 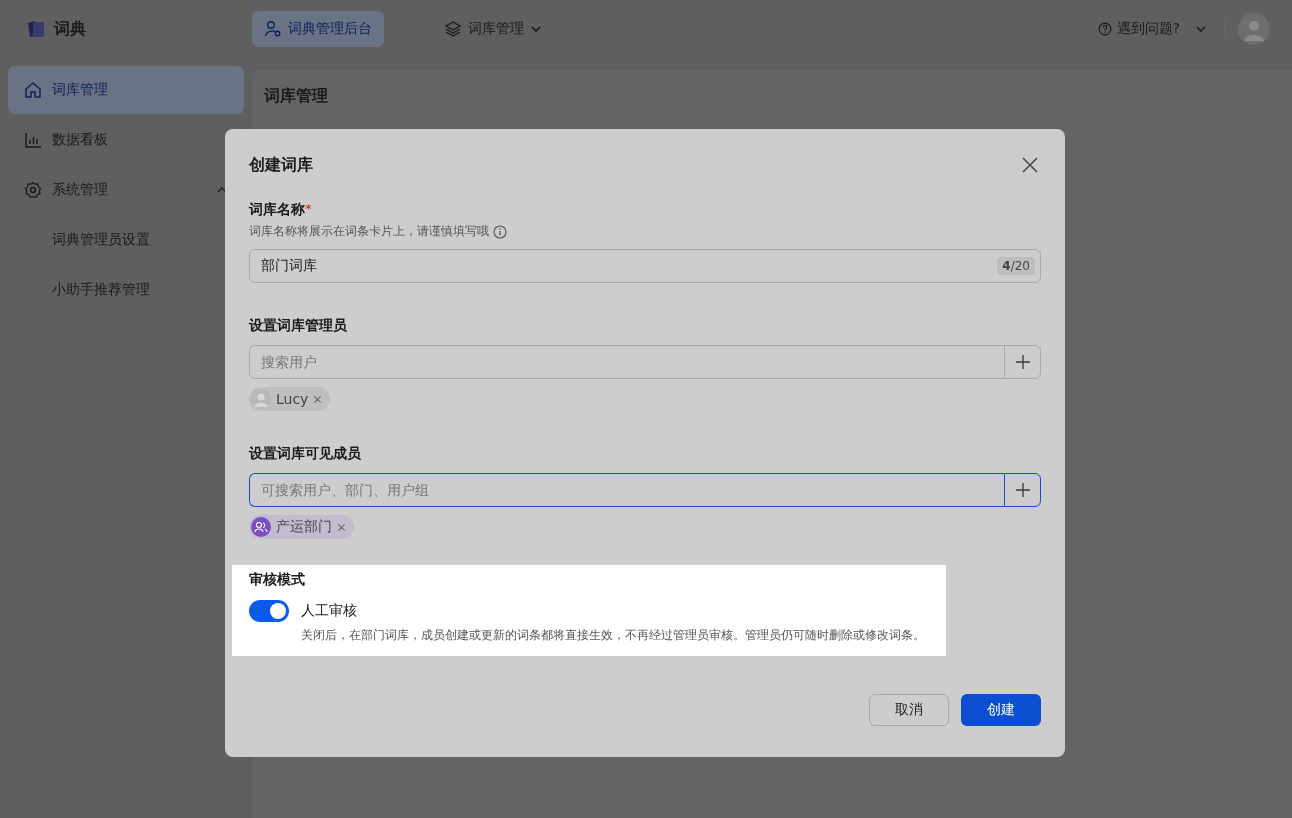 What do you see at coordinates (277, 210) in the screenshot?
I see `field-label: 词库名称` at bounding box center [277, 210].